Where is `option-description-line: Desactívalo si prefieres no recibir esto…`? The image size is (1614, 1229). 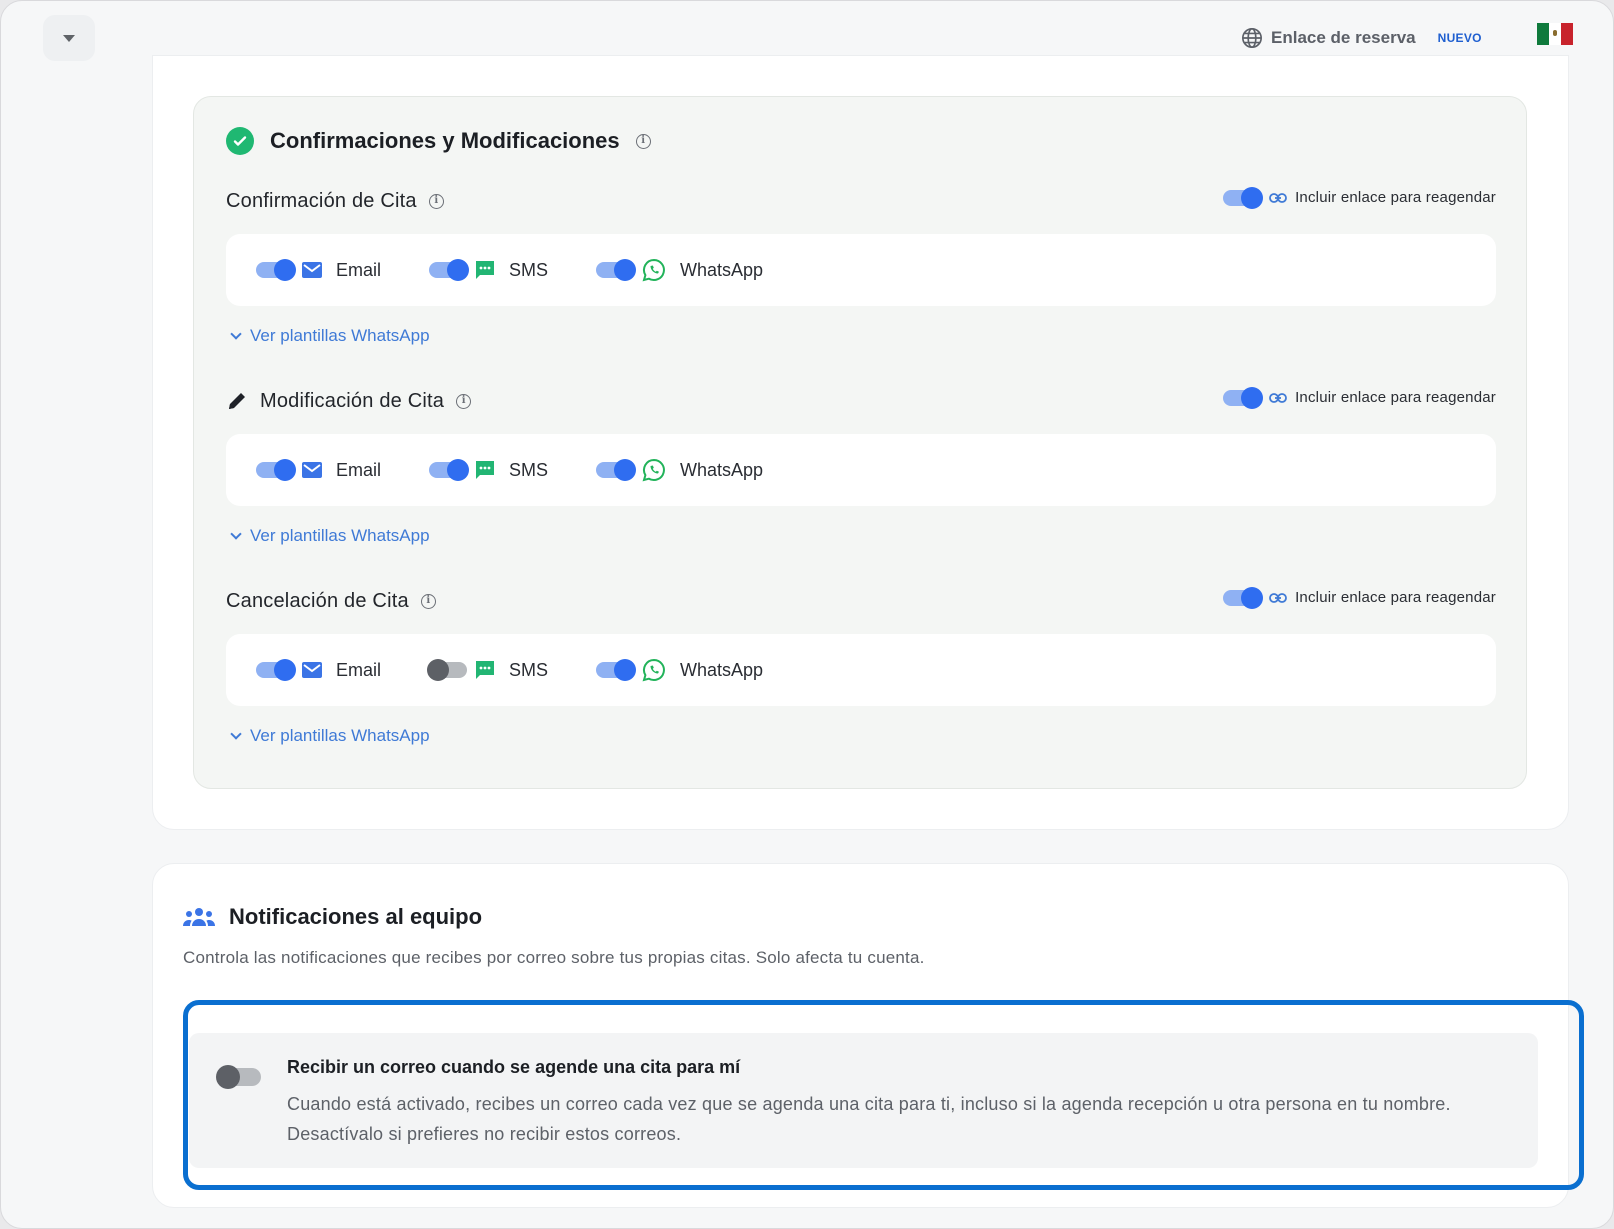 option-description-line: Desactívalo si prefieres no recibir esto… is located at coordinates (484, 1134).